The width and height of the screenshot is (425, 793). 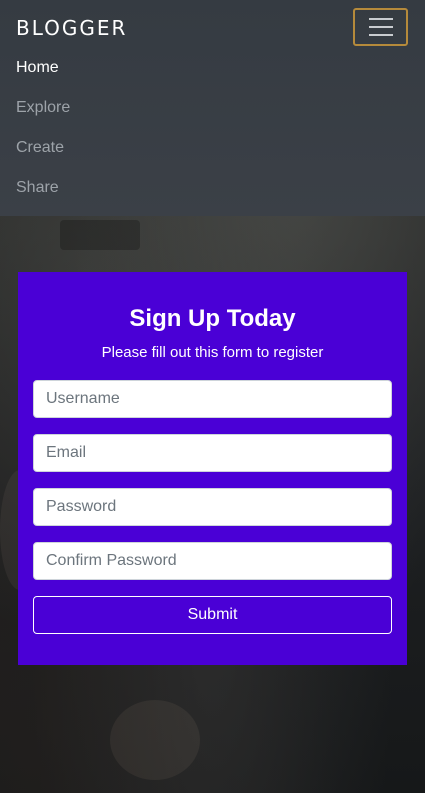 I want to click on nav-item-share: Share, so click(x=43, y=198).